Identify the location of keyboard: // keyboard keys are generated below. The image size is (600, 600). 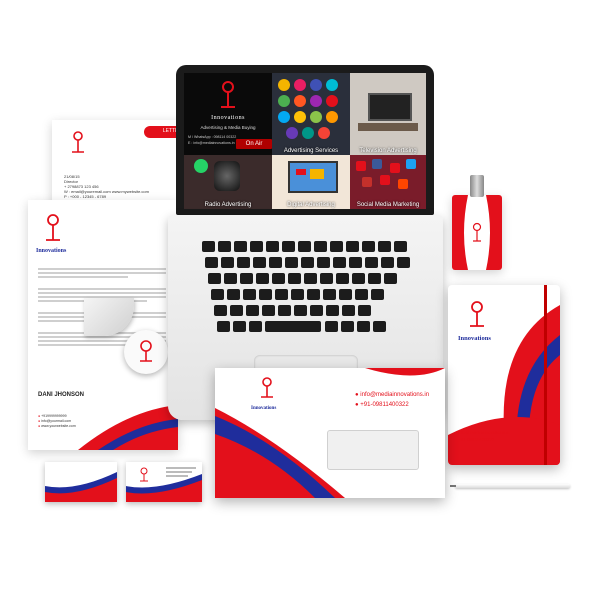
(306, 290).